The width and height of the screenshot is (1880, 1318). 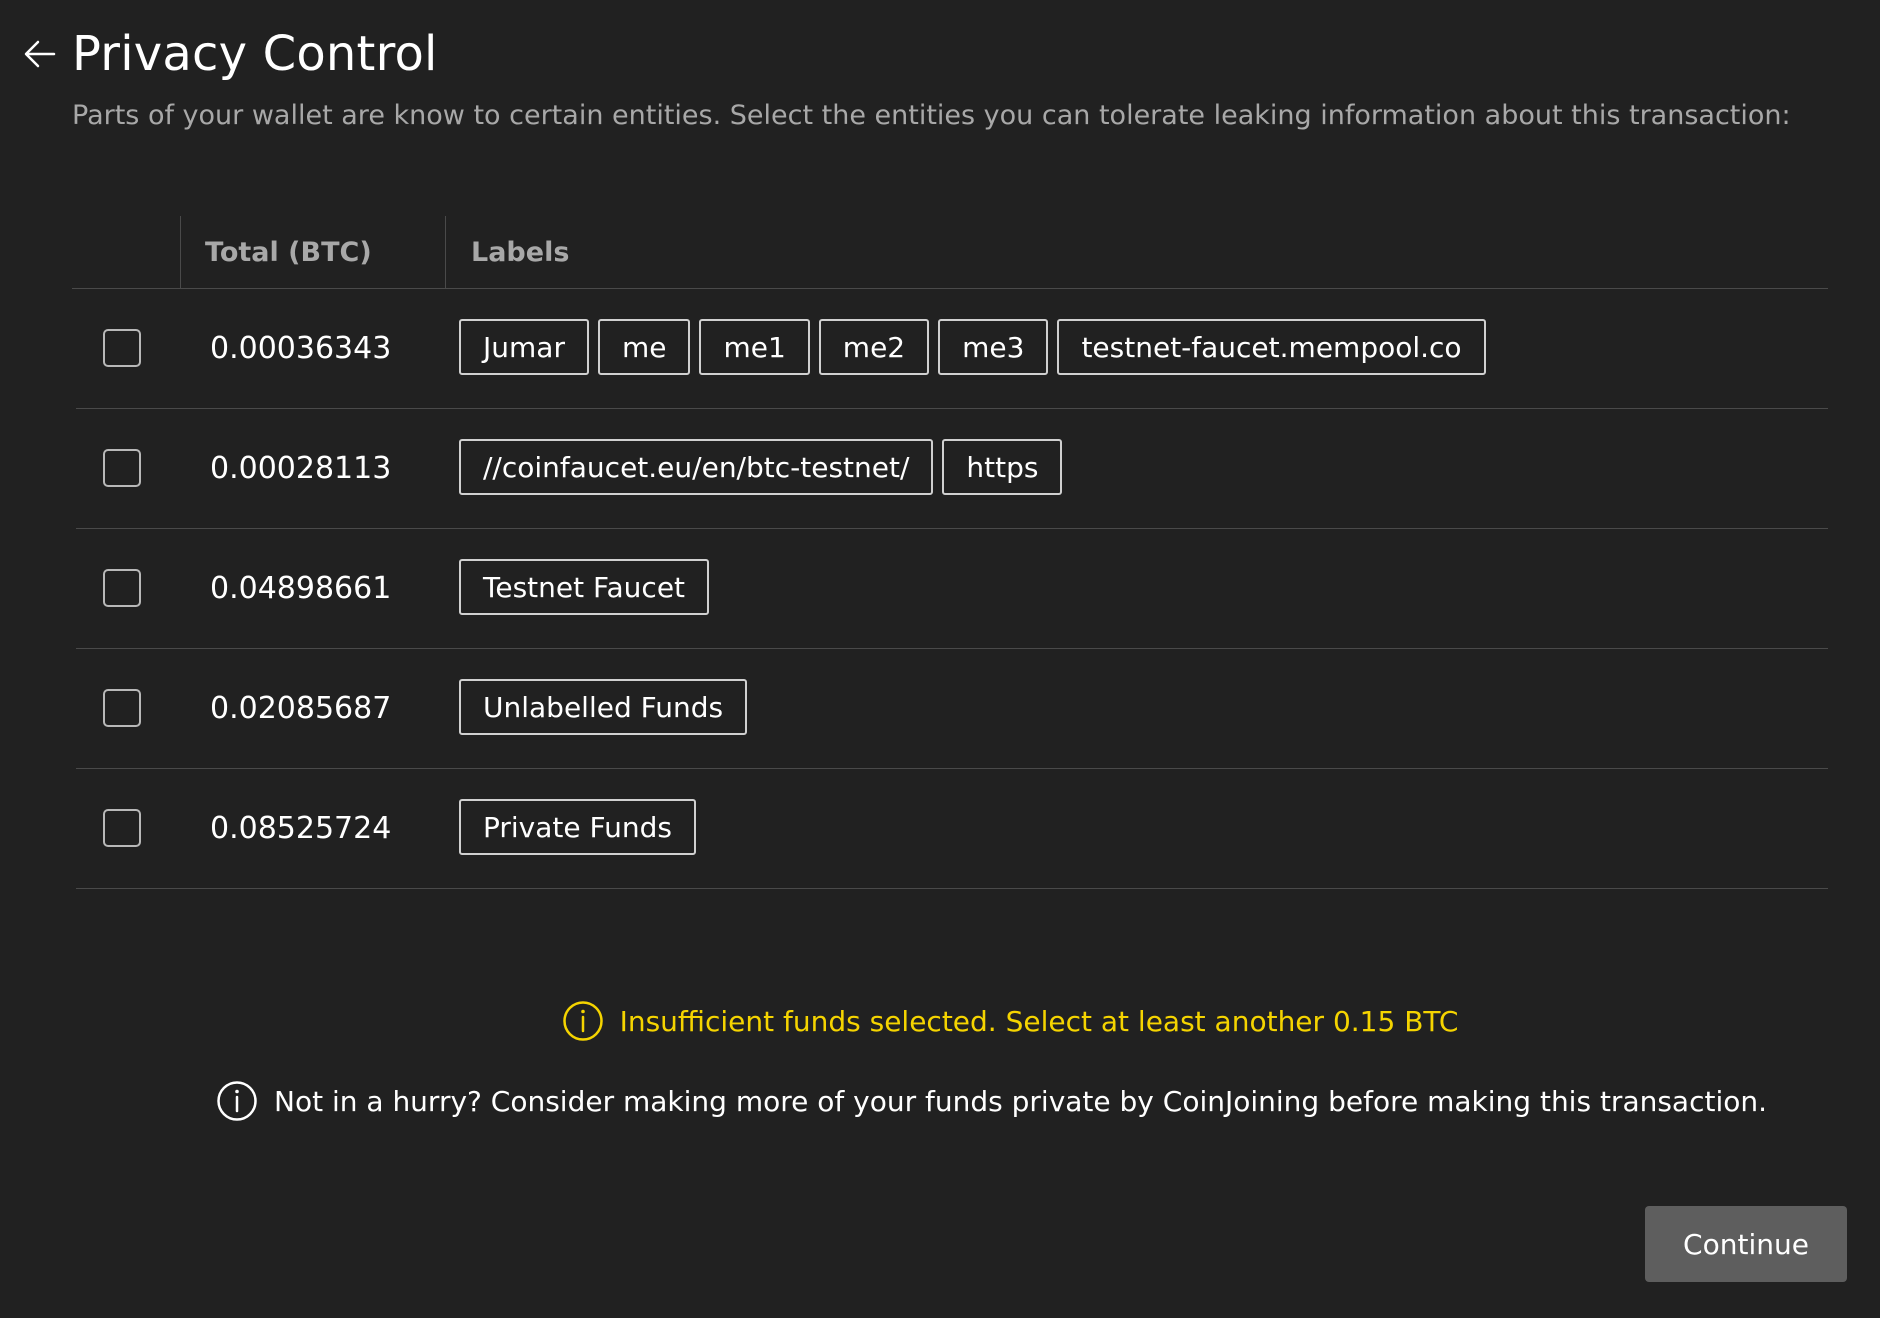 What do you see at coordinates (301, 468) in the screenshot?
I see `row-total: 0.00028113` at bounding box center [301, 468].